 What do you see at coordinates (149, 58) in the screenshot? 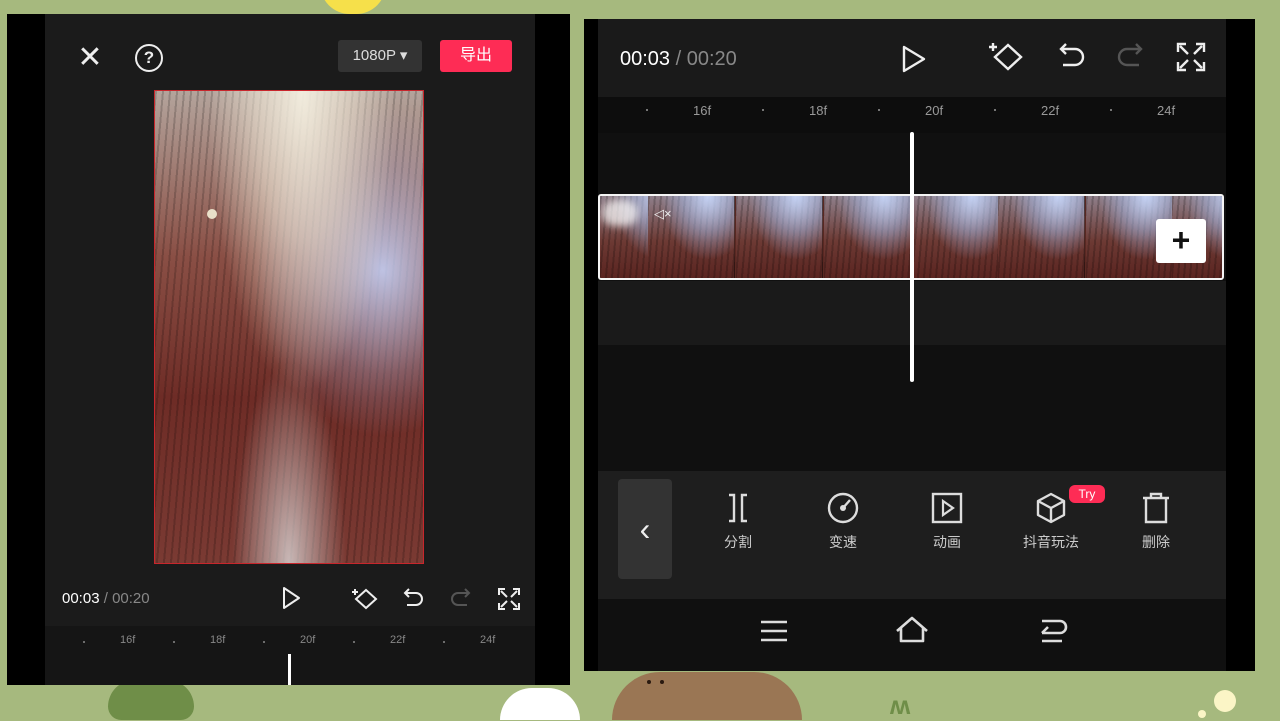
I see `help-icon: ?` at bounding box center [149, 58].